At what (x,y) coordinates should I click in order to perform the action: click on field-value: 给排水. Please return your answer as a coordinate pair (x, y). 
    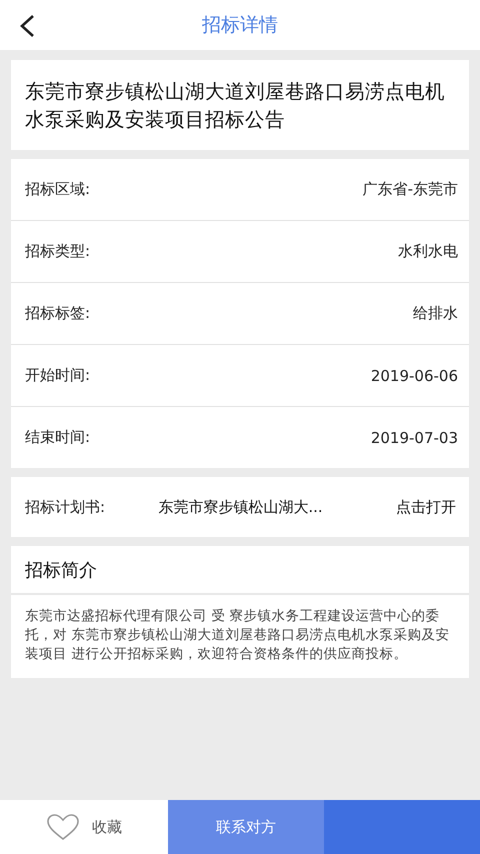
    Looking at the image, I should click on (435, 313).